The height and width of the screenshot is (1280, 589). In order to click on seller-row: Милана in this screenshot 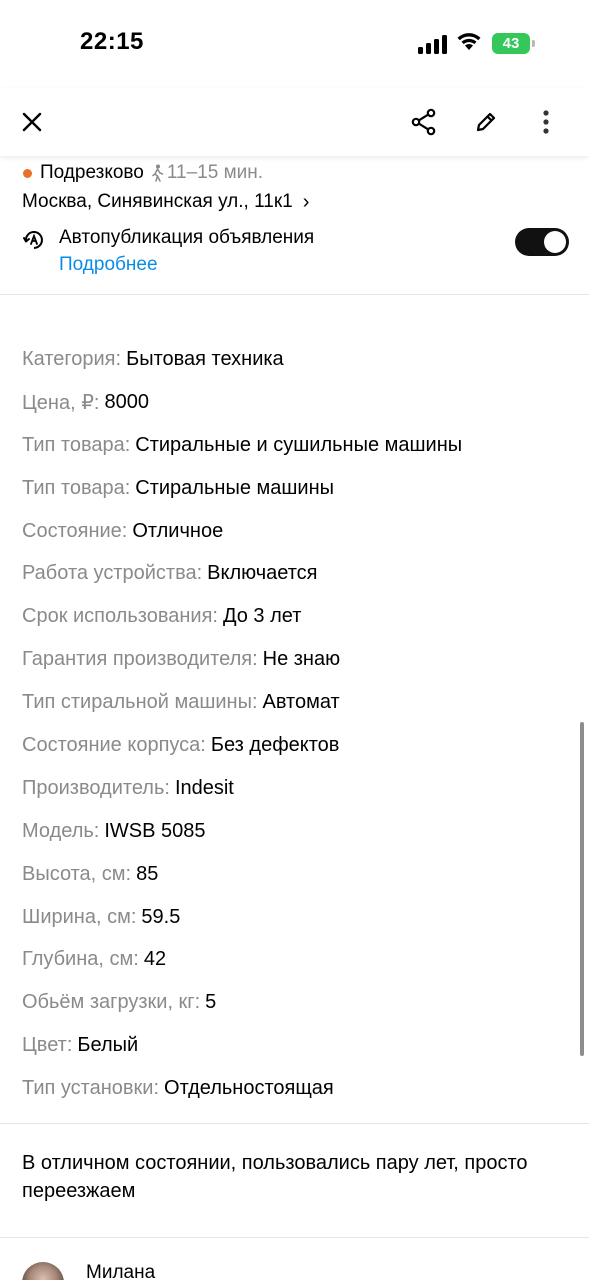, I will do `click(294, 1269)`.